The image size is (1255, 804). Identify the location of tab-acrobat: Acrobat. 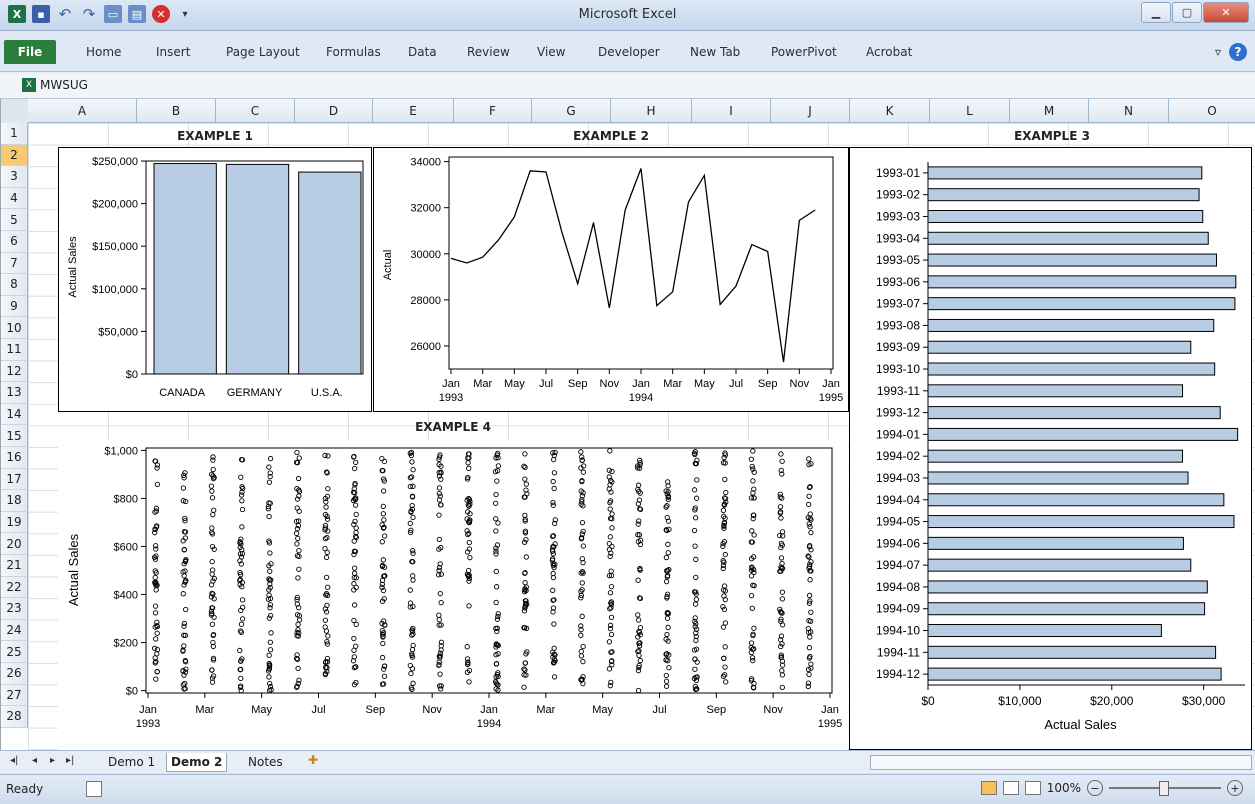
(889, 52).